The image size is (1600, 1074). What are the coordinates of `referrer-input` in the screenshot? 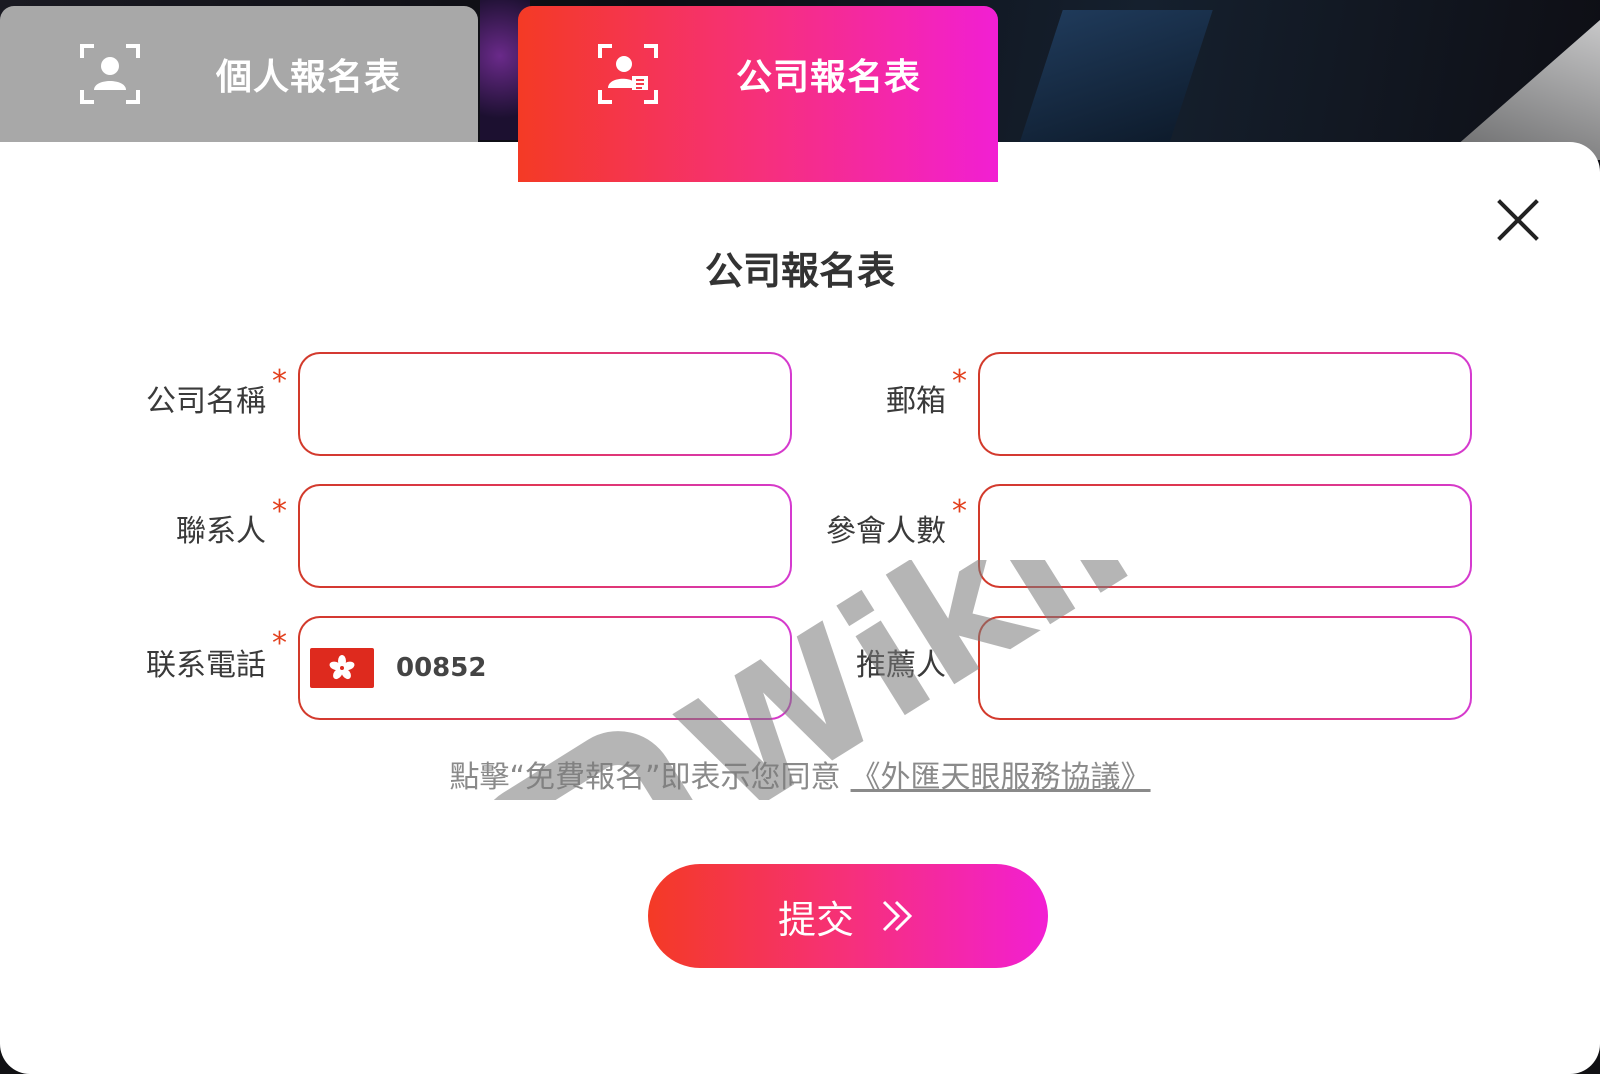 It's located at (1225, 668).